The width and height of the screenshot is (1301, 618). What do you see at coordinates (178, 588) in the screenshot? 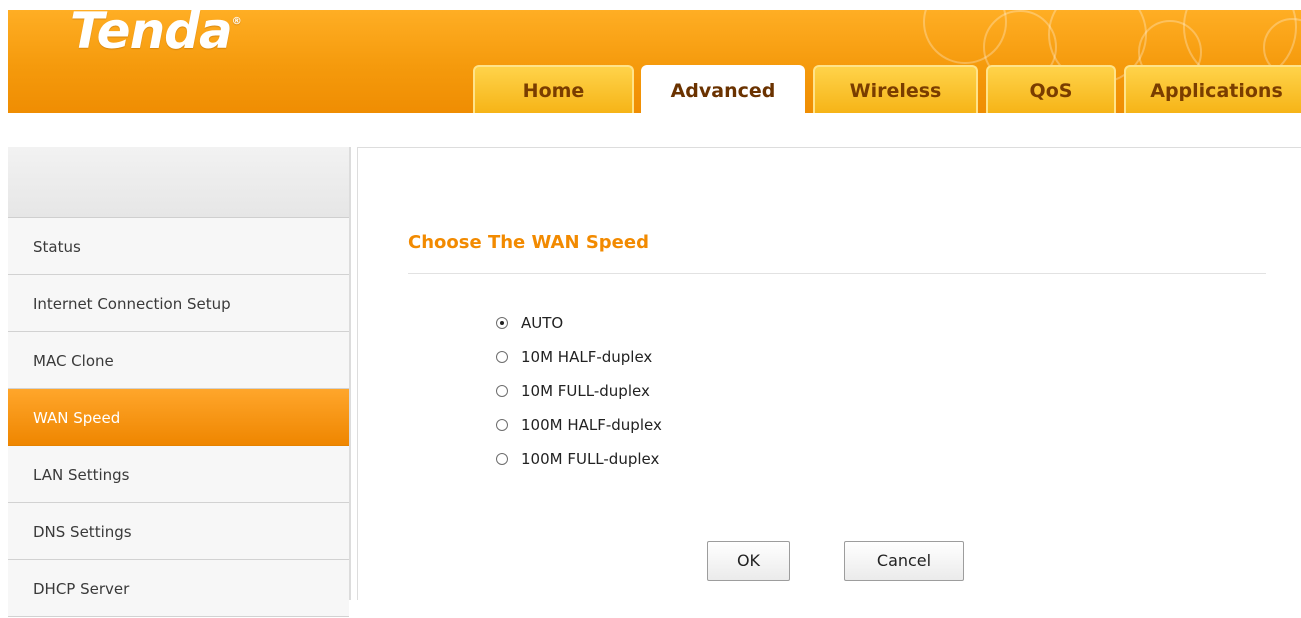
I see `sidebar-item-dhcp-server: DHCP Server` at bounding box center [178, 588].